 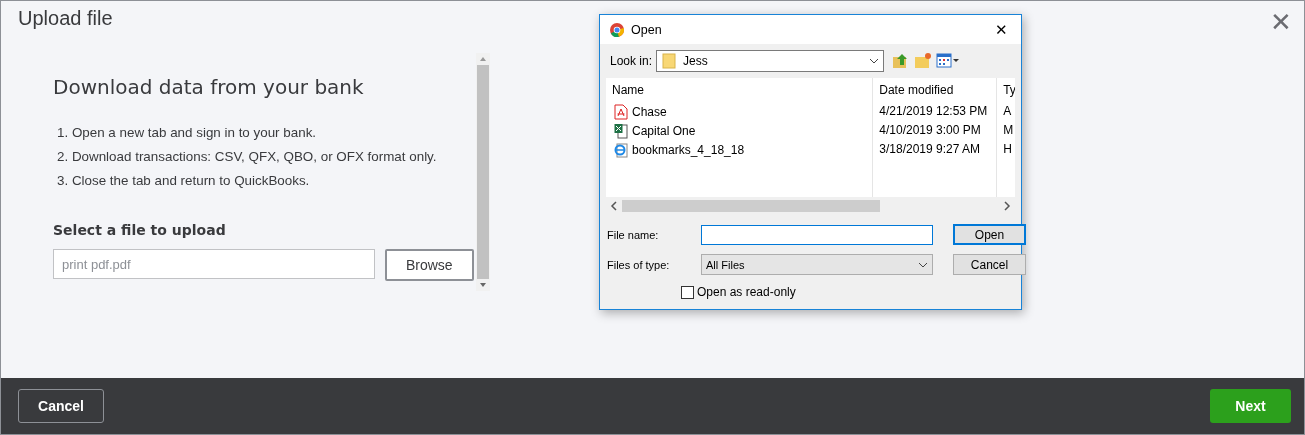 I want to click on date-cell-text: 3/18/2019 9:27 AM, so click(x=930, y=149).